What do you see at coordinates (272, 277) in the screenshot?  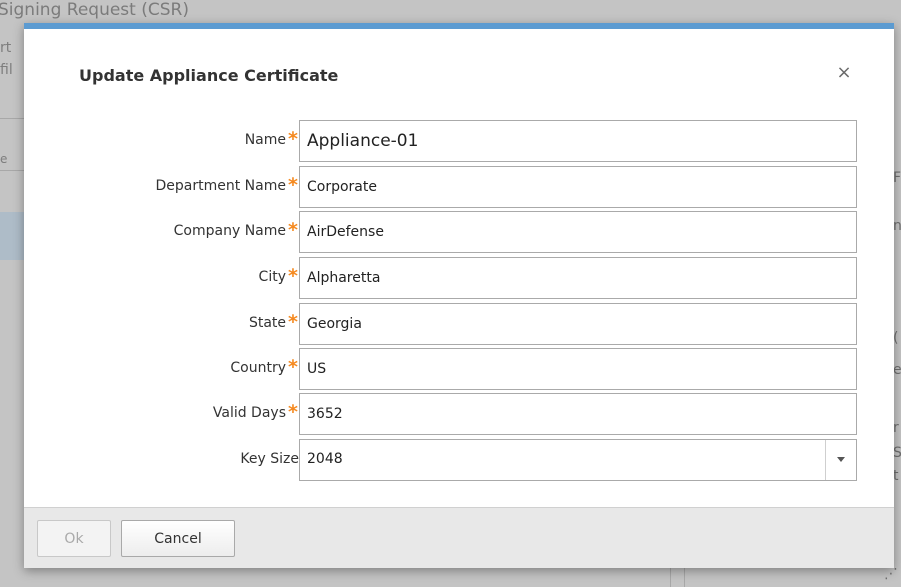 I see `city-label: City` at bounding box center [272, 277].